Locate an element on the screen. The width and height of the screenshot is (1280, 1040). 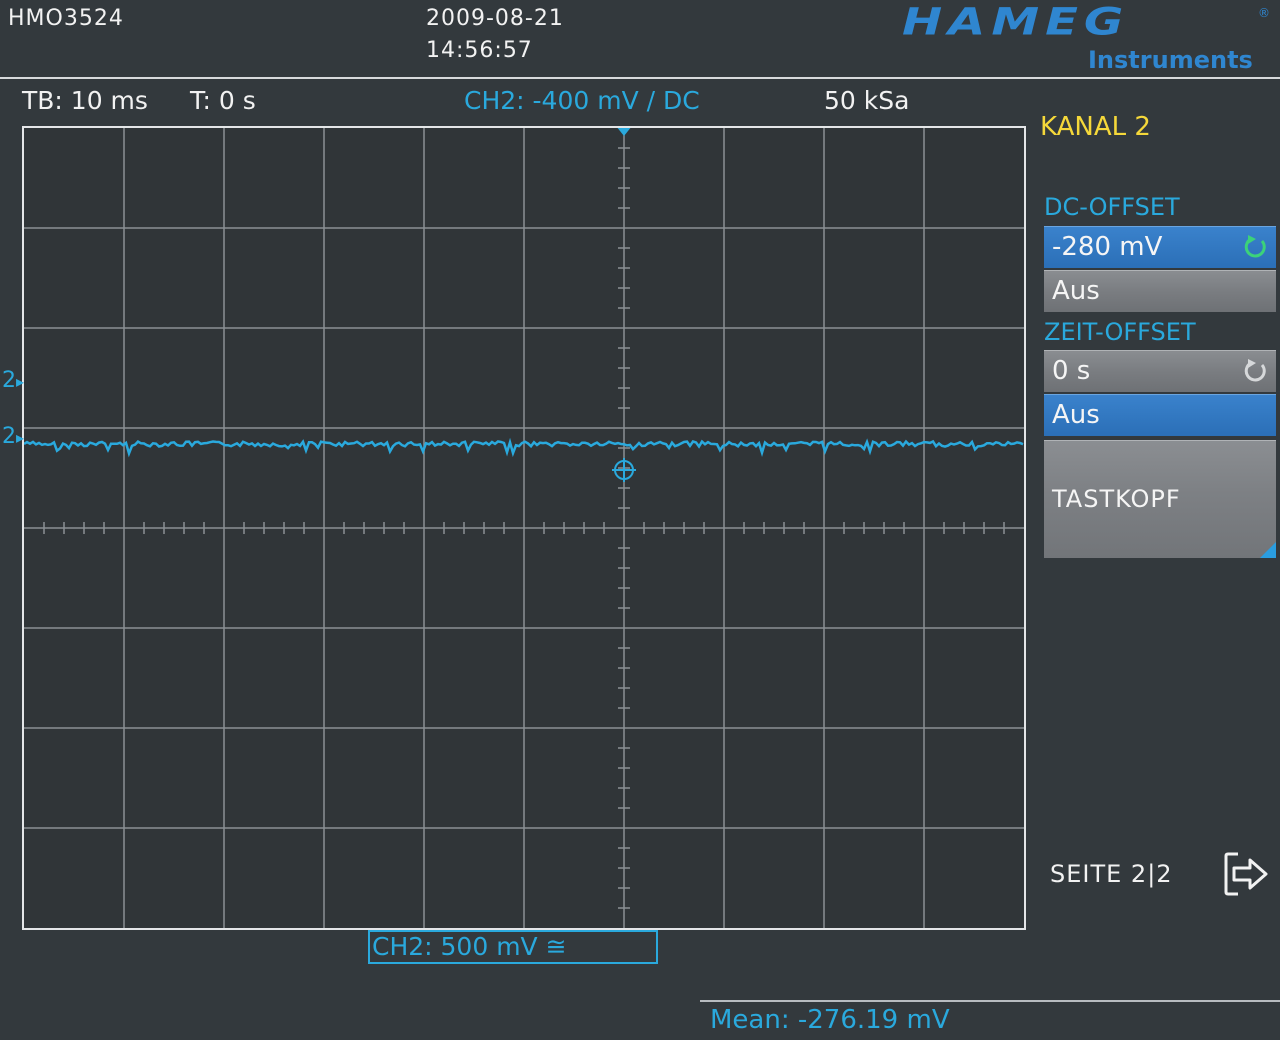
dc-offset-value-button: -280 mV is located at coordinates (1160, 247).